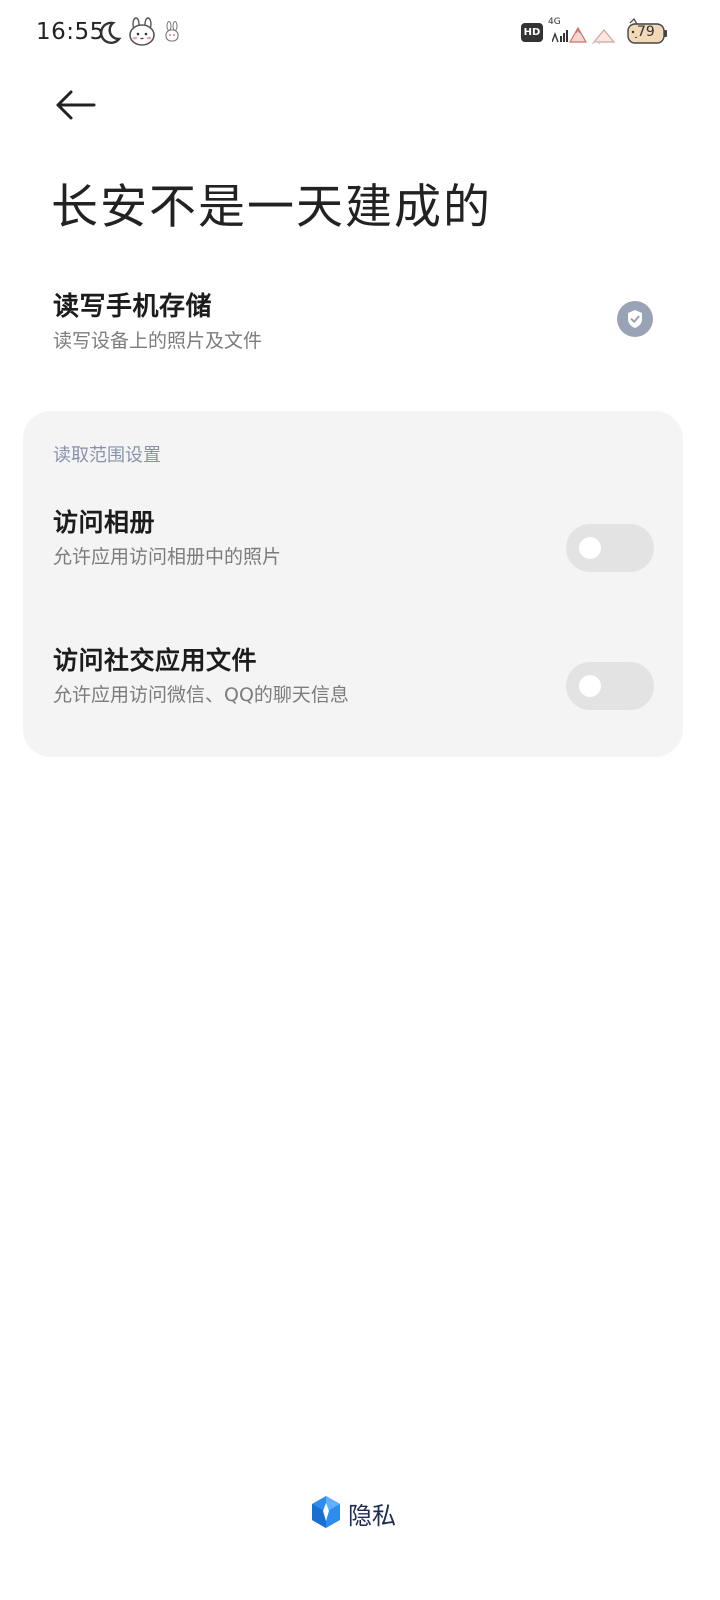  Describe the element at coordinates (167, 557) in the screenshot. I see `album-access-description: 允许应用访问相册中的照片` at that location.